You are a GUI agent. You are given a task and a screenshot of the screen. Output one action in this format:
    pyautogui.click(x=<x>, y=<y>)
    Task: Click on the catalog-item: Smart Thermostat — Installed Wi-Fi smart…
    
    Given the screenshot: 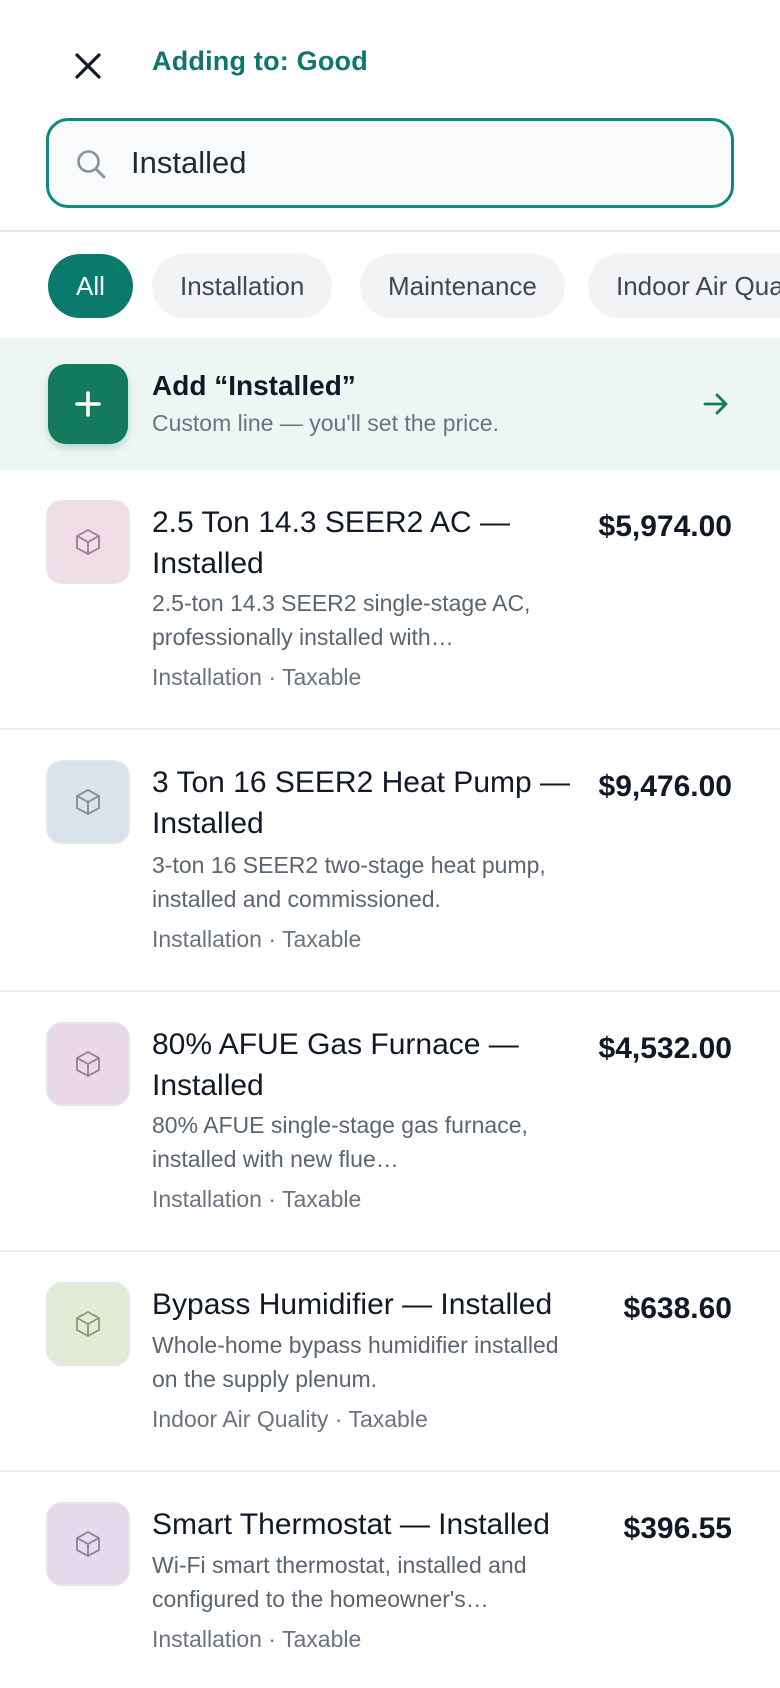 What is the action you would take?
    pyautogui.click(x=390, y=1580)
    